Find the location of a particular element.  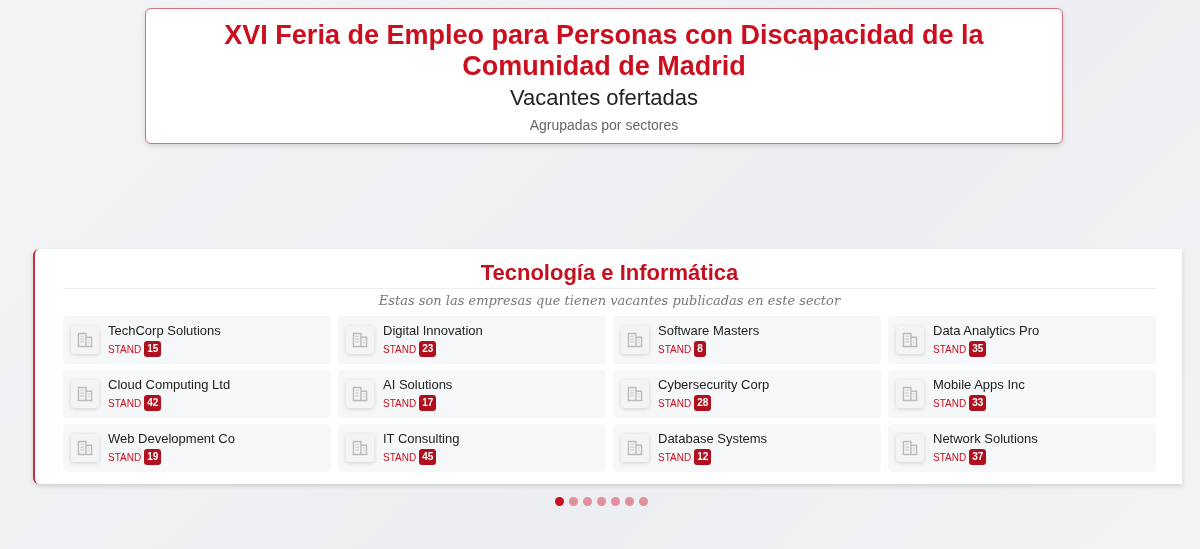

sector-title: Tecnología e Informática is located at coordinates (609, 273).